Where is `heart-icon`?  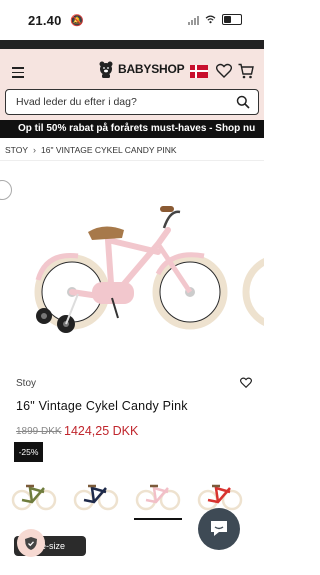
heart-icon is located at coordinates (224, 70).